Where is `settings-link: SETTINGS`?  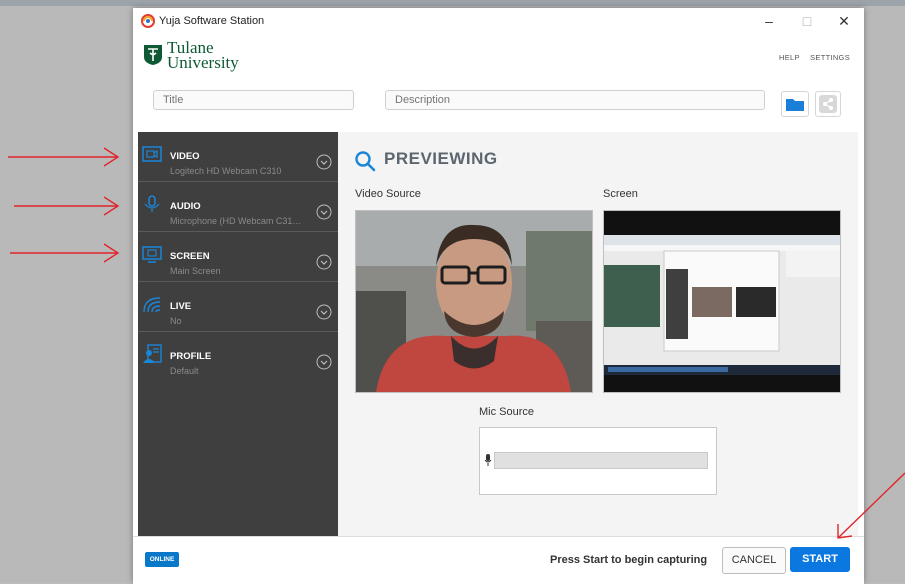
settings-link: SETTINGS is located at coordinates (830, 57).